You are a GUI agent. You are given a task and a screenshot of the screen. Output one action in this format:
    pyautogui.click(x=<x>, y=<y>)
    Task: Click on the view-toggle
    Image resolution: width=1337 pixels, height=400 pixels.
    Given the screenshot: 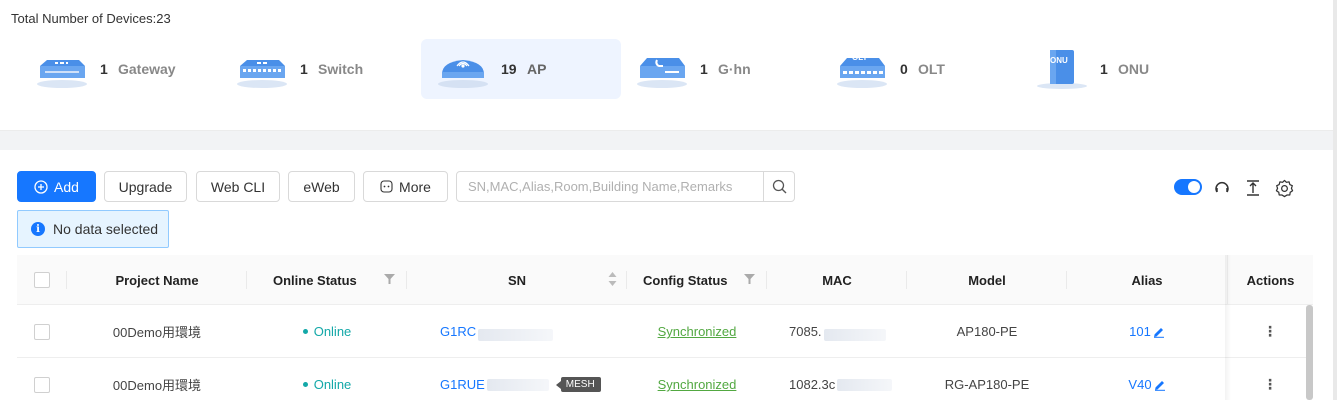 What is the action you would take?
    pyautogui.click(x=1188, y=187)
    